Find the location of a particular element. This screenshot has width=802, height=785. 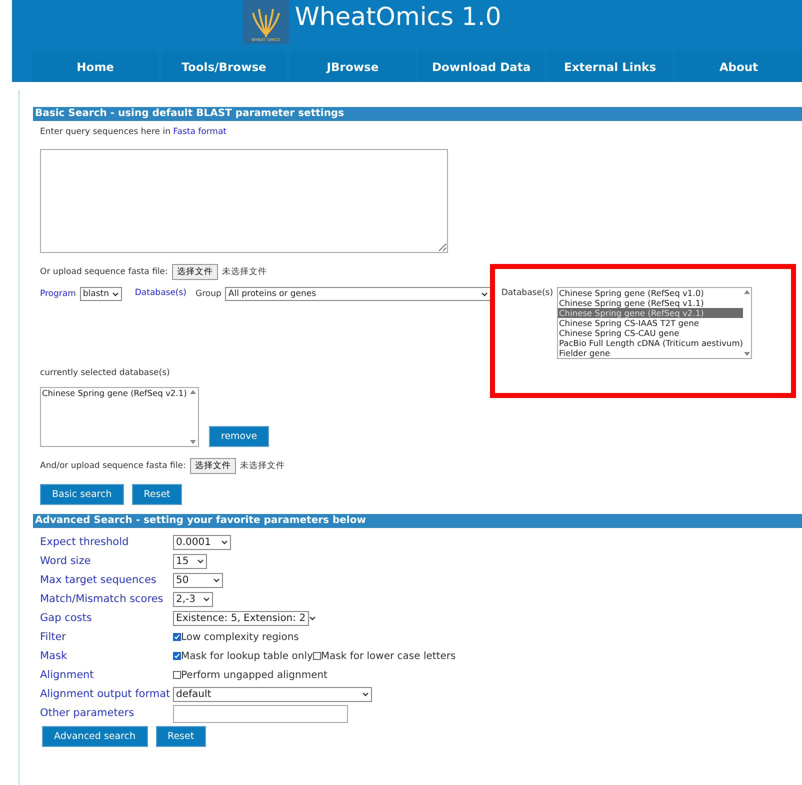

database-label: Database(s) is located at coordinates (527, 293).